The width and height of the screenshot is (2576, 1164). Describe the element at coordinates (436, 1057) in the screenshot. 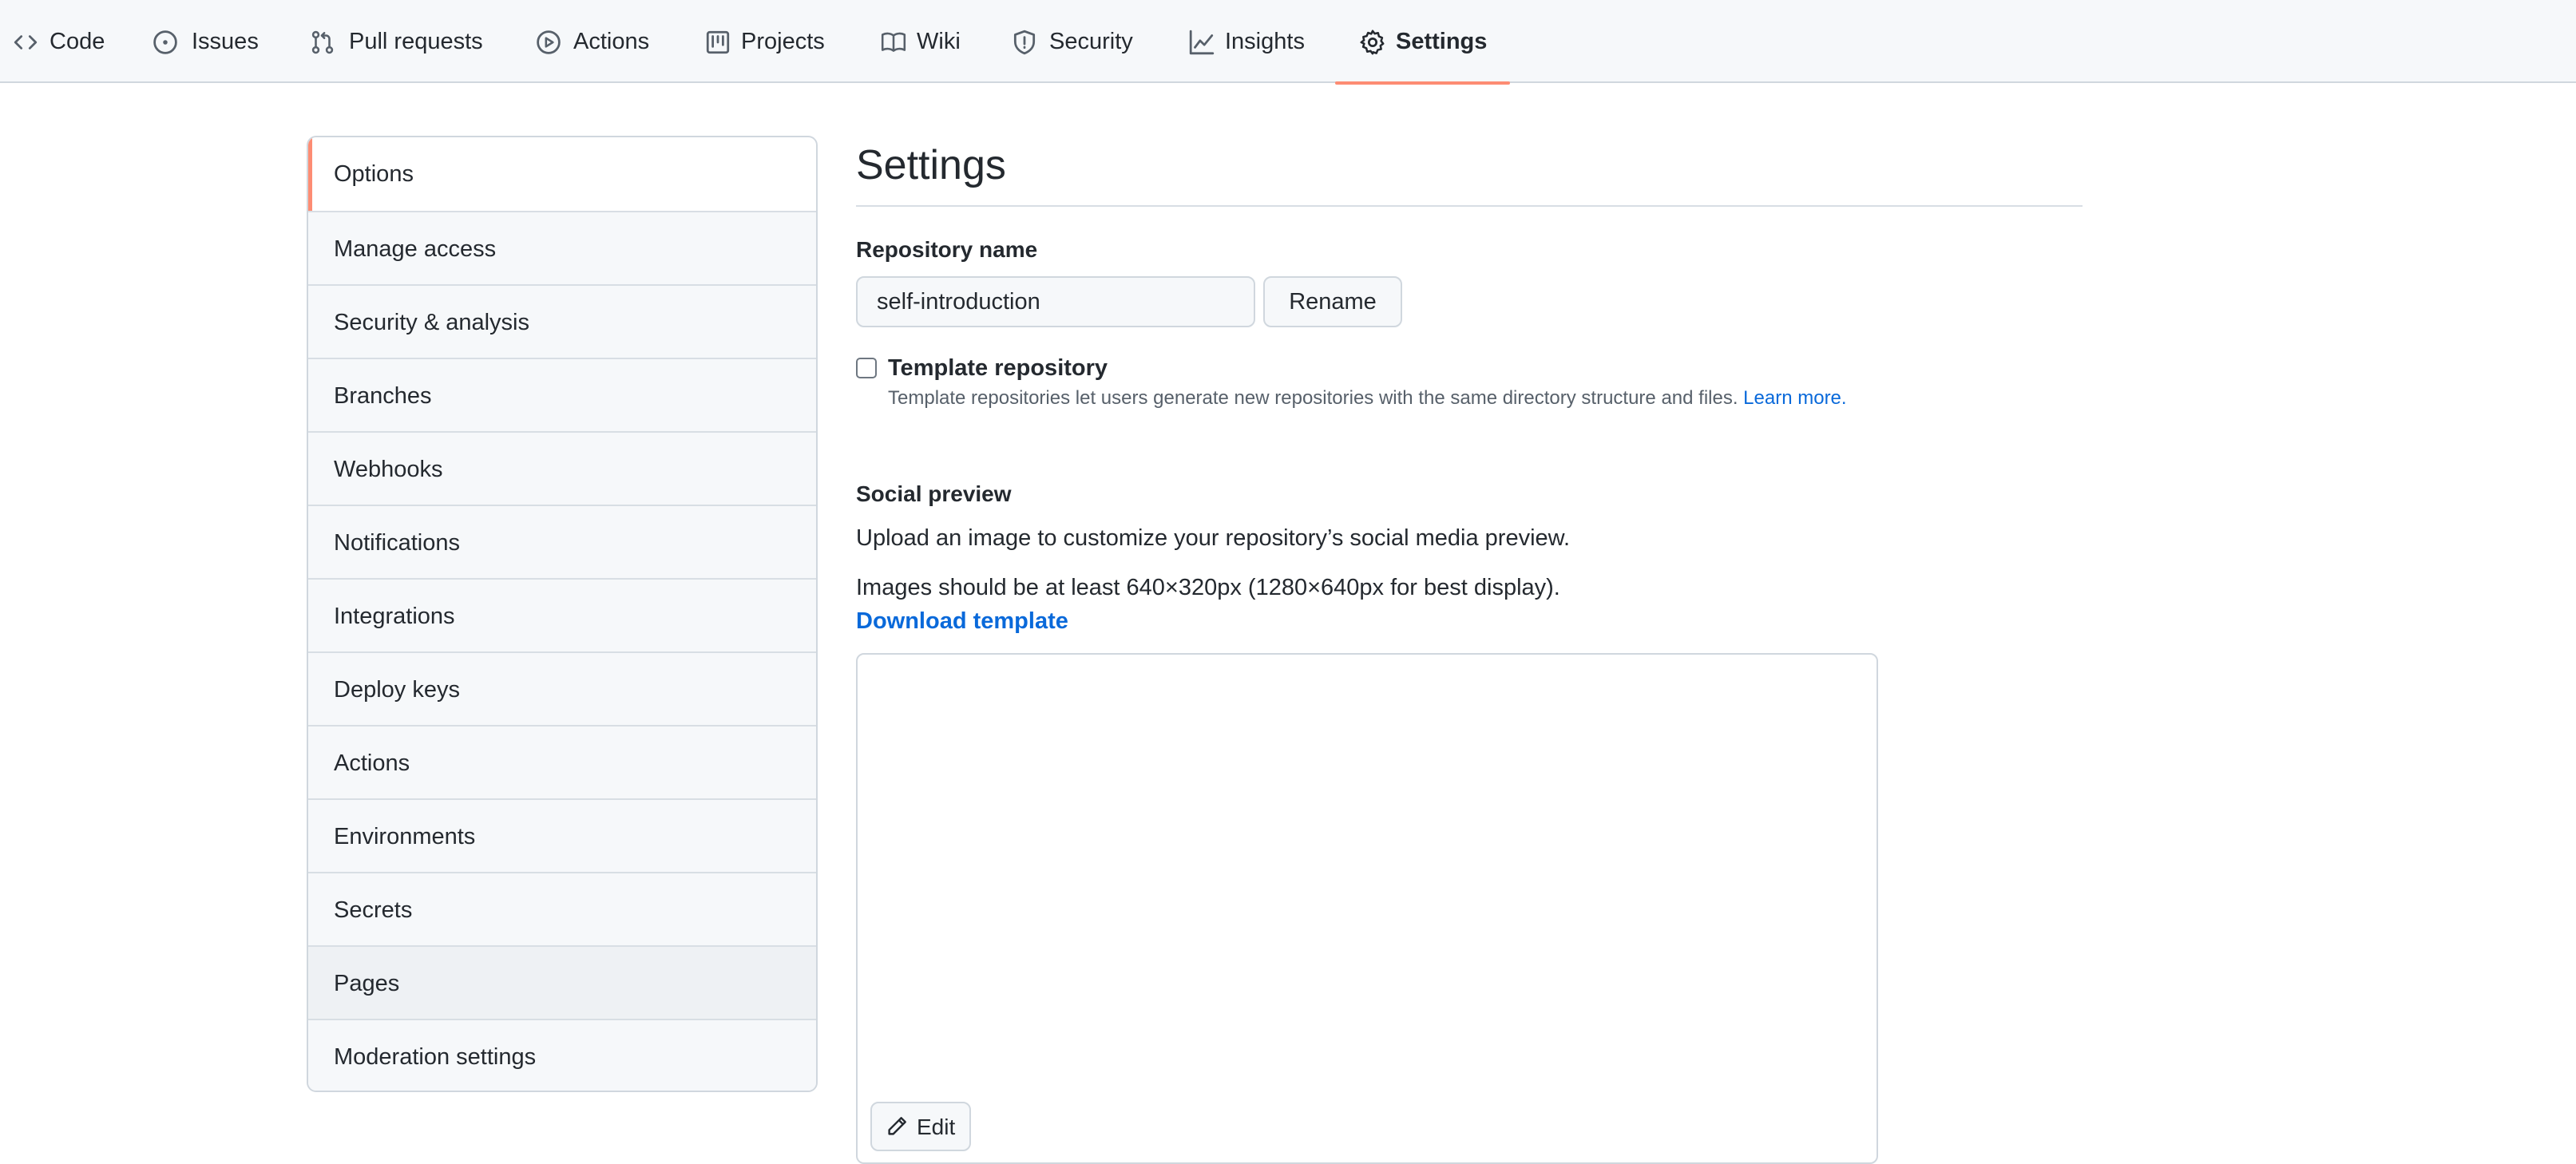

I see `sidebar-item-label: Moderation settings` at that location.